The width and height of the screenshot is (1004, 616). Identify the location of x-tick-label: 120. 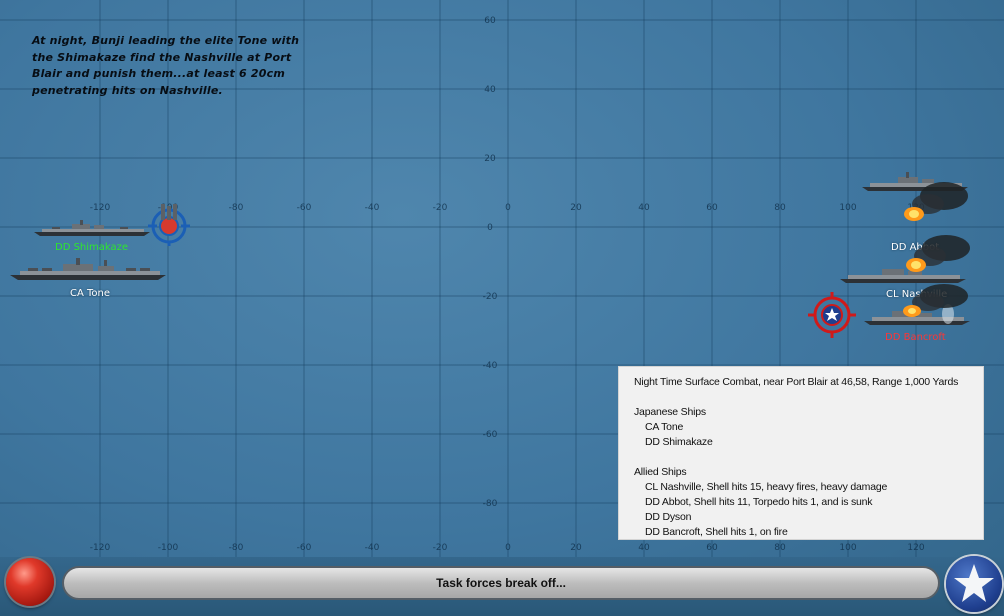
(915, 548).